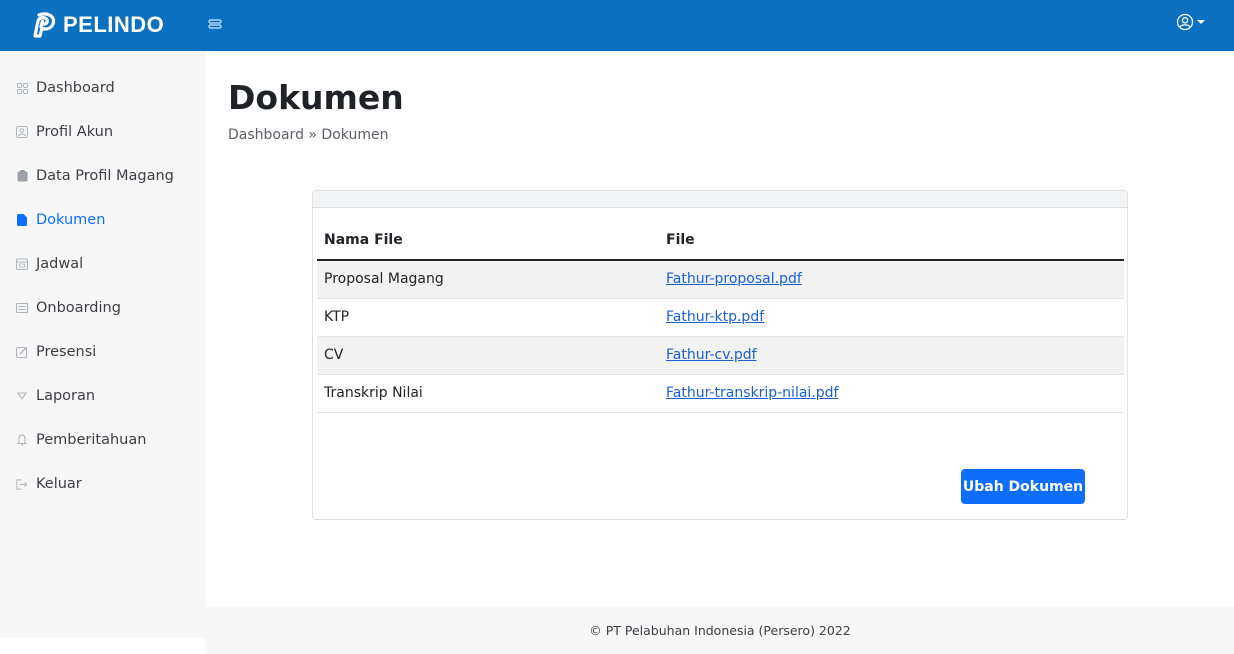  What do you see at coordinates (103, 484) in the screenshot?
I see `sidebar-item-keluar: Keluar` at bounding box center [103, 484].